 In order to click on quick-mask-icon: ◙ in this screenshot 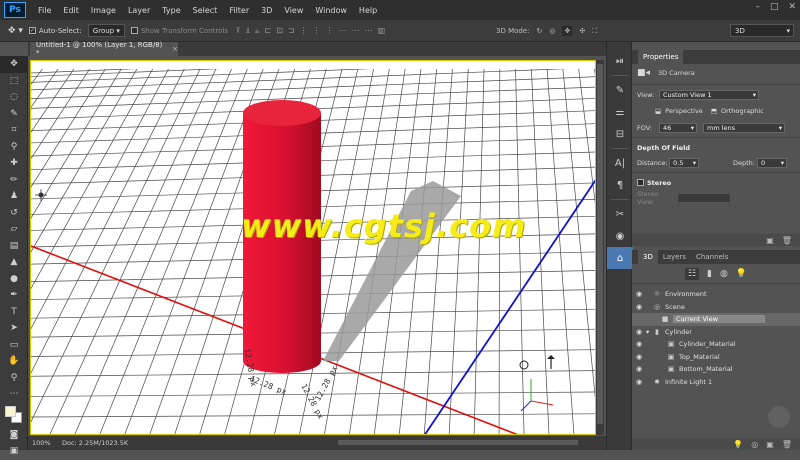, I will do `click(14, 435)`.